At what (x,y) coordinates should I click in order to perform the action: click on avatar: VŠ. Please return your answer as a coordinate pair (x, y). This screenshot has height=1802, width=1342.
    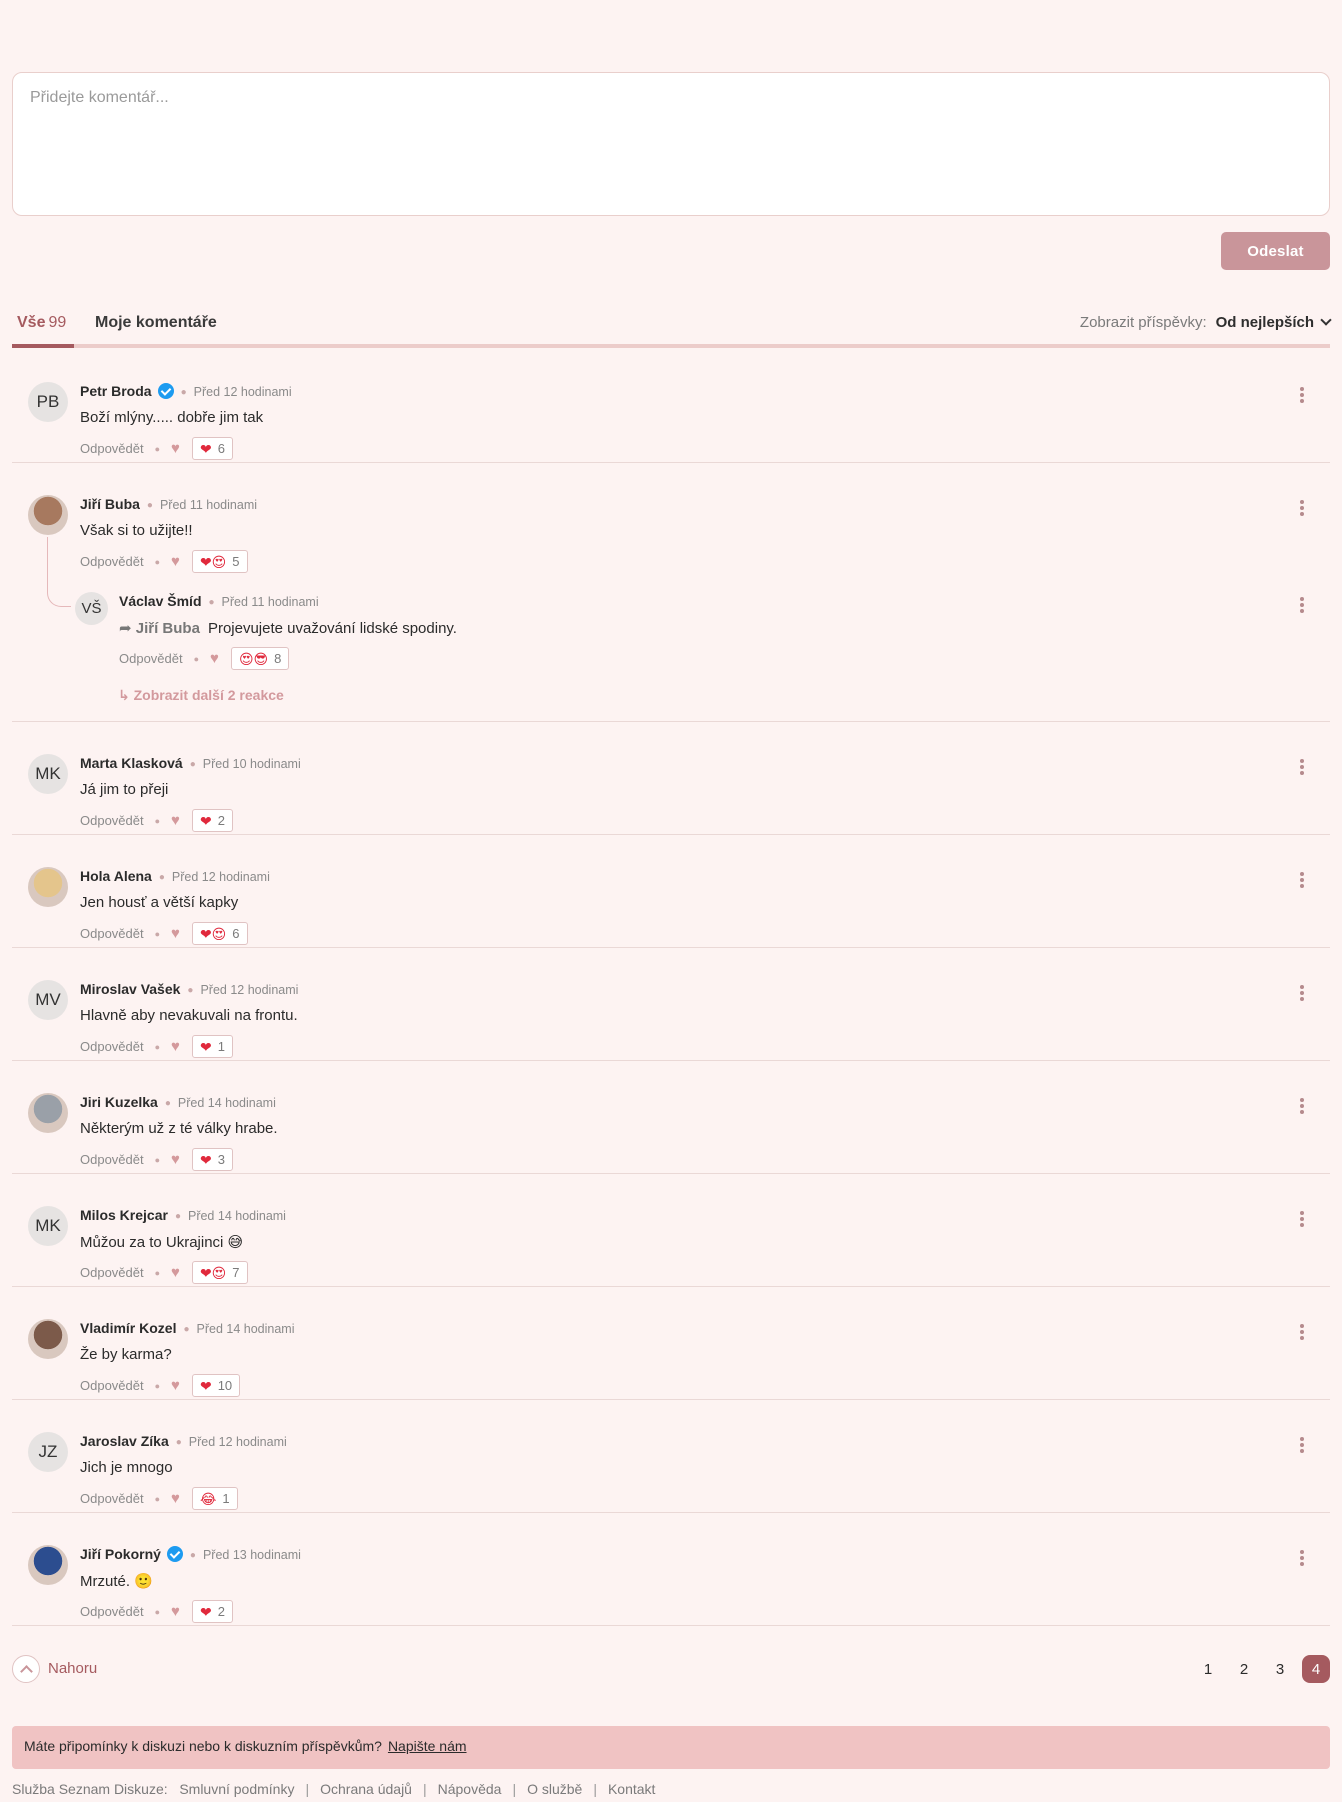
    Looking at the image, I should click on (91, 608).